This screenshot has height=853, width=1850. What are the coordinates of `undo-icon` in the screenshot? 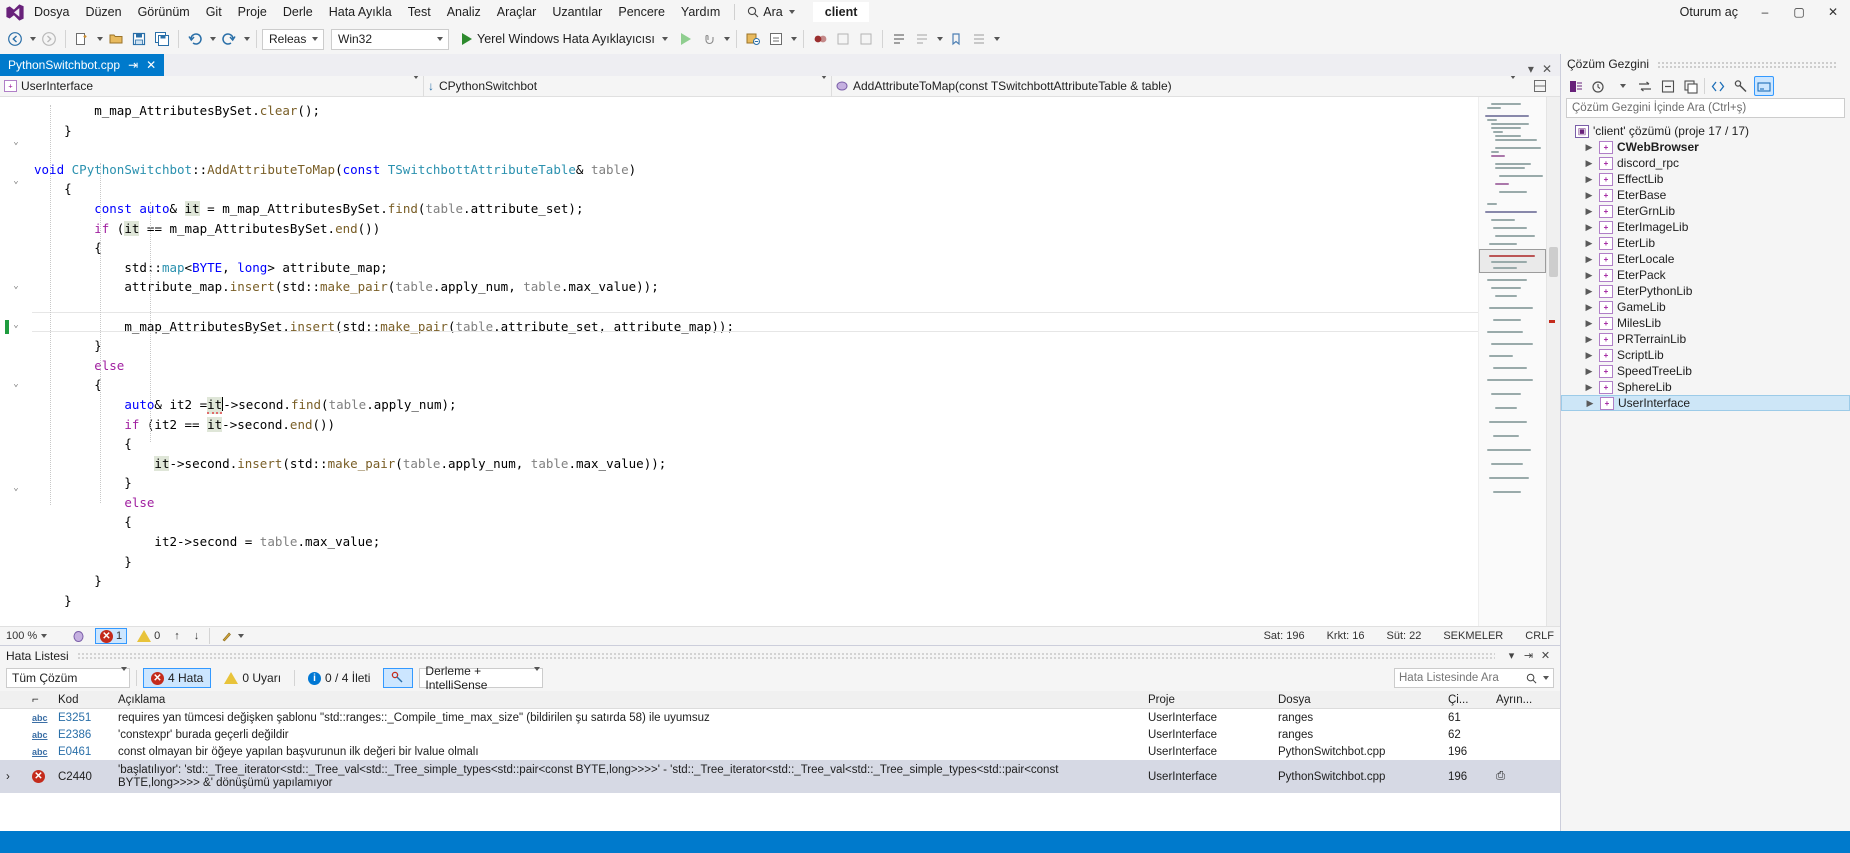 It's located at (195, 39).